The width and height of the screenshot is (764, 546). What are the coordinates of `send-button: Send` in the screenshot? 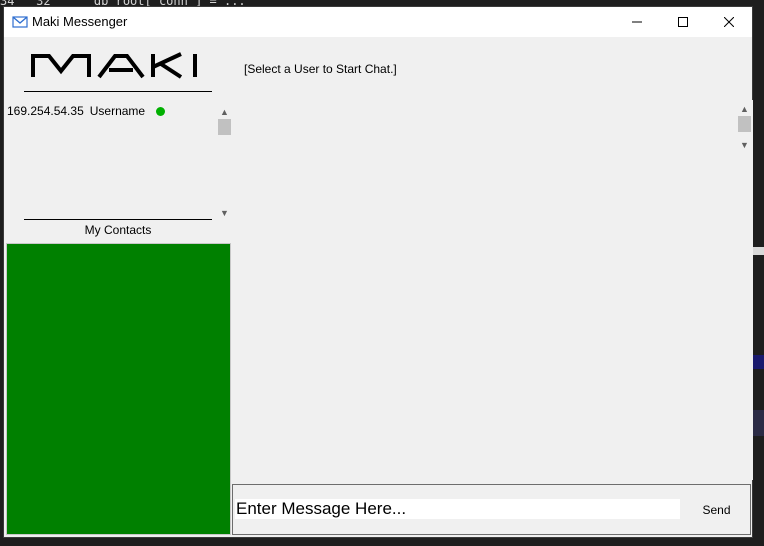 It's located at (716, 510).